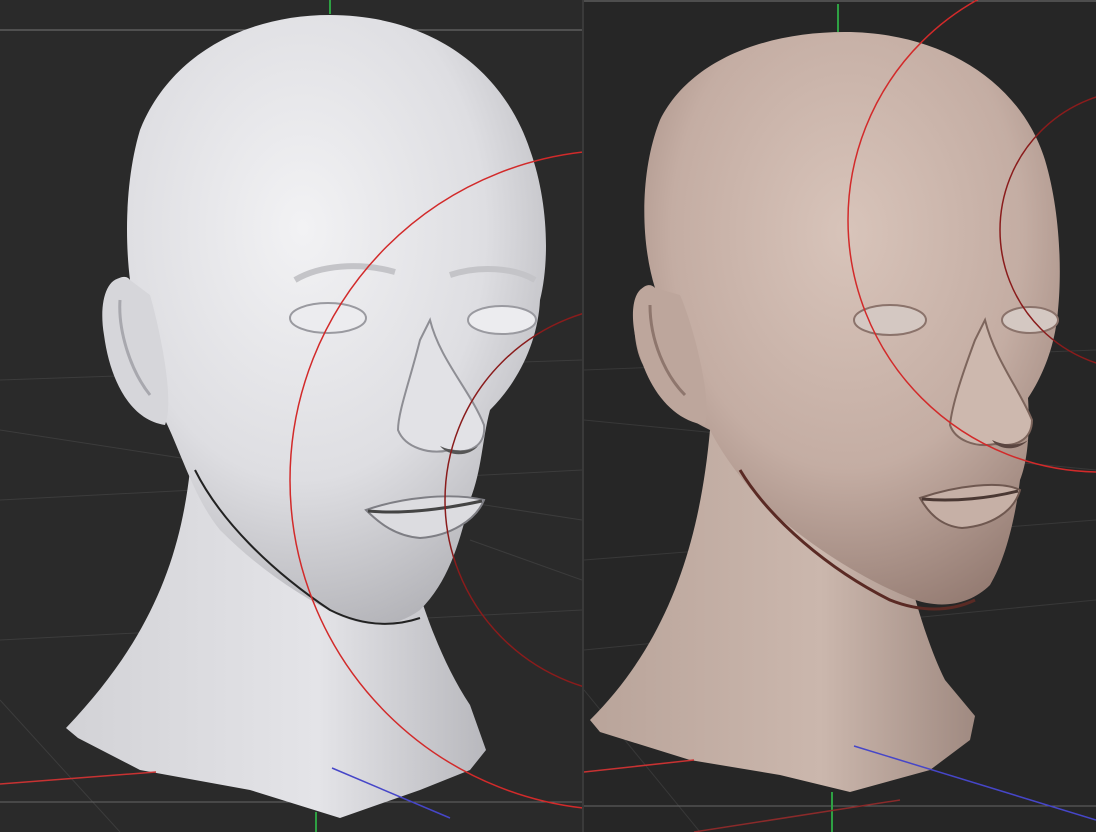 This screenshot has height=832, width=1096. Describe the element at coordinates (1030, 320) in the screenshot. I see `eye-right-mesh-right` at that location.